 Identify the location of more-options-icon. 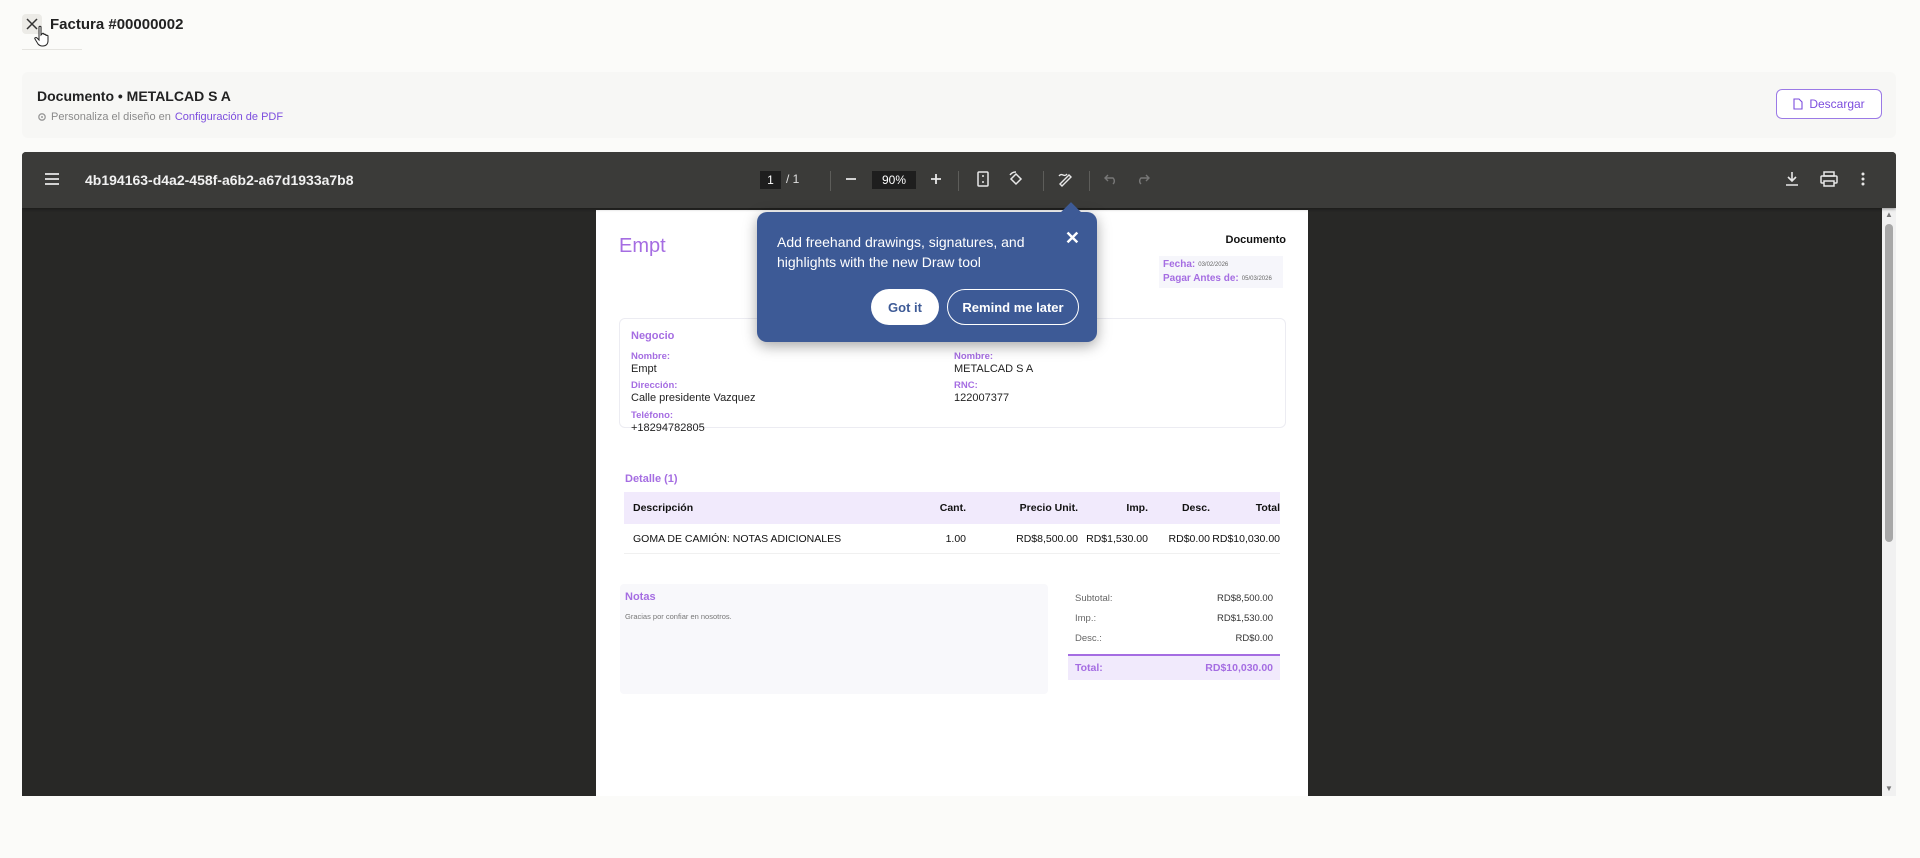
(1863, 179).